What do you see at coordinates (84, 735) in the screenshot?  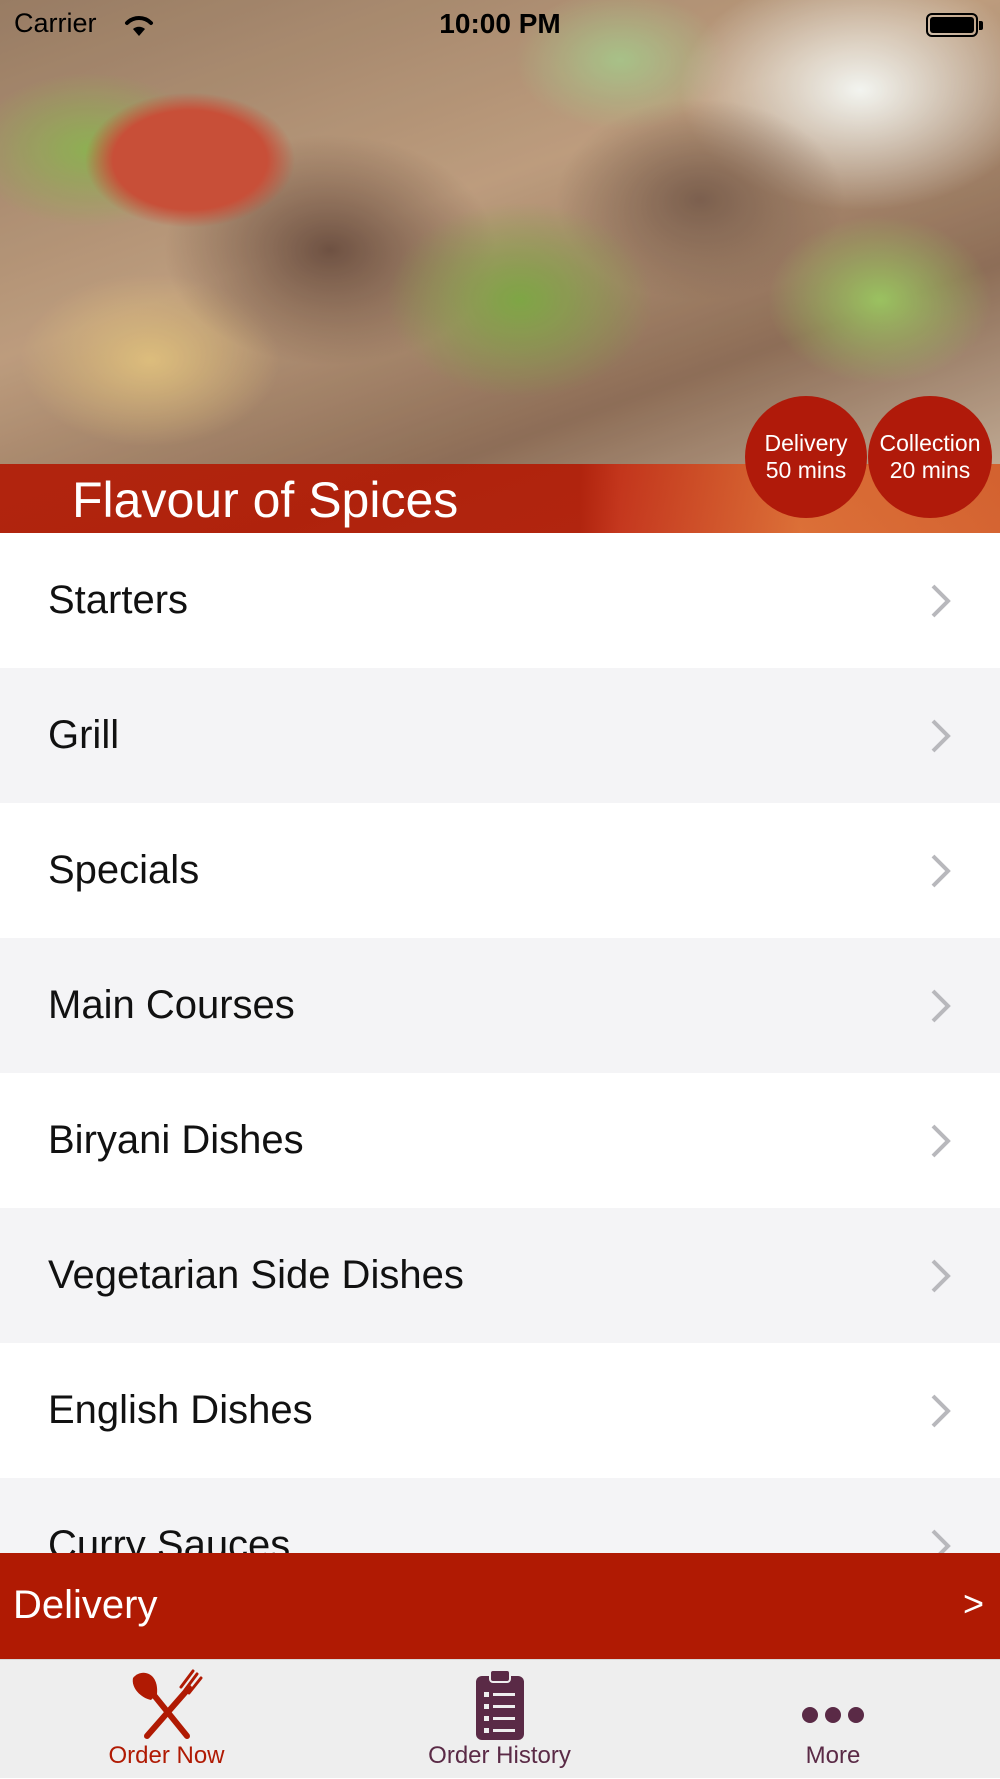 I see `menu-item-label: Grill` at bounding box center [84, 735].